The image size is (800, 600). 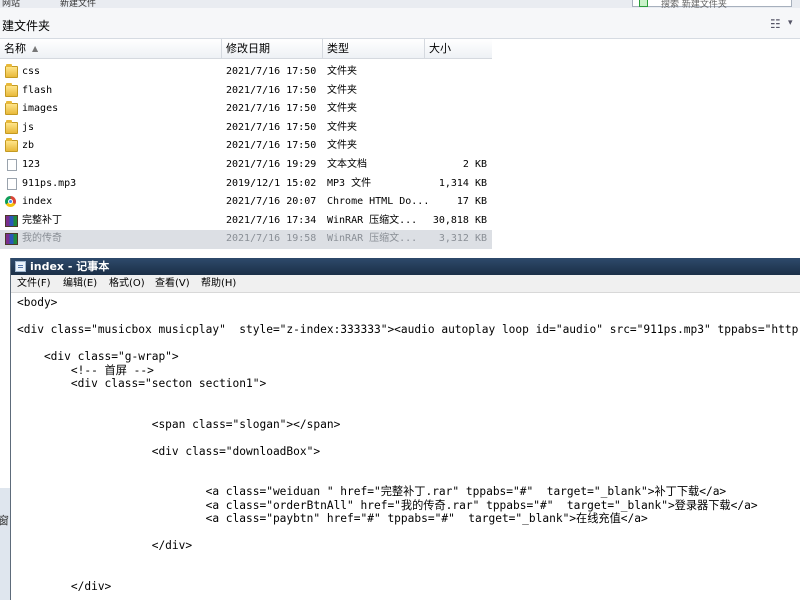 What do you see at coordinates (37, 202) in the screenshot?
I see `file-name: index` at bounding box center [37, 202].